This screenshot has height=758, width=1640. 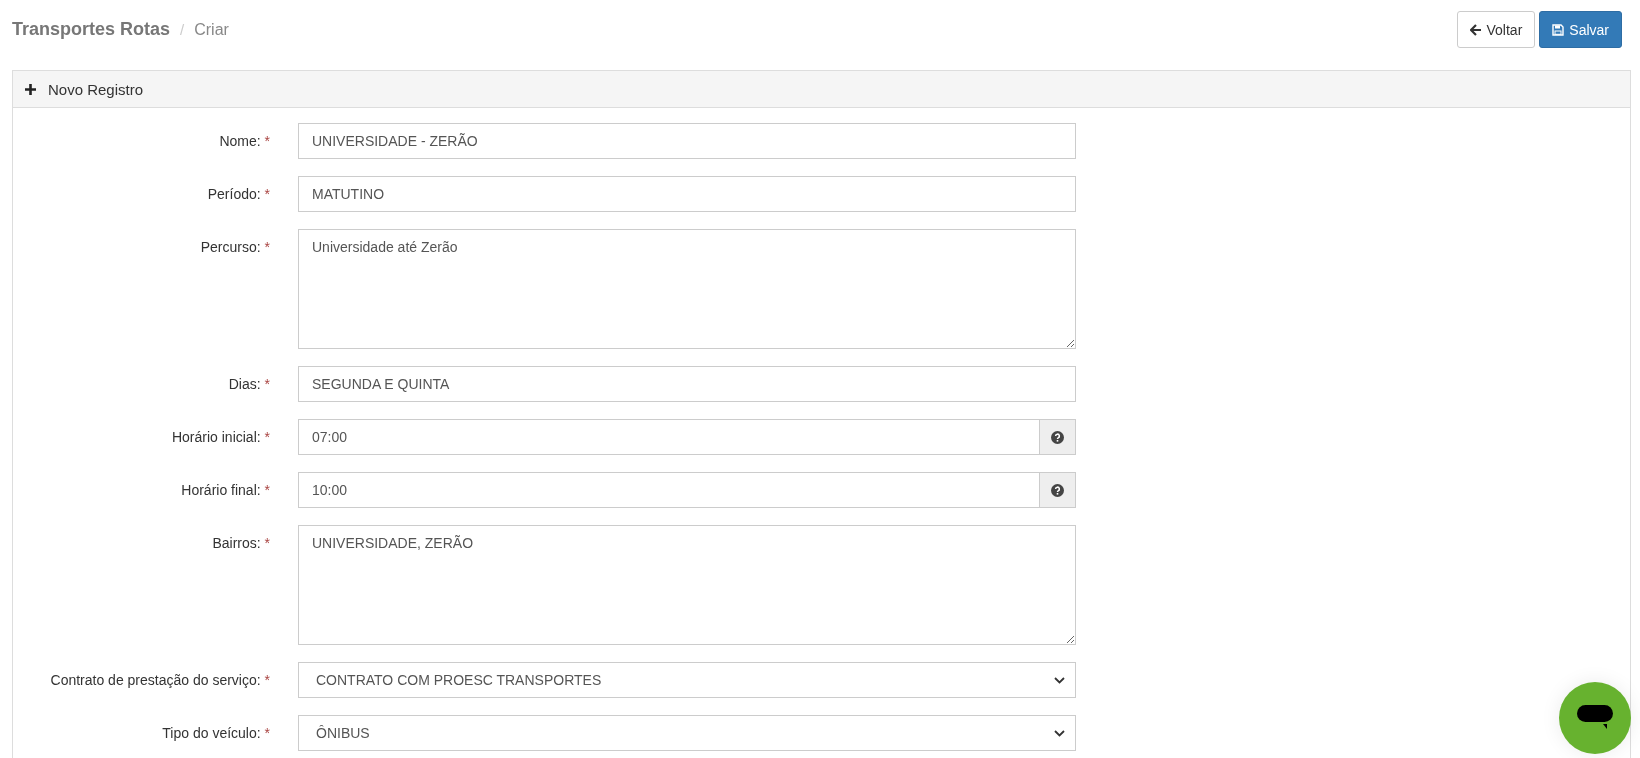 I want to click on field-label: Contrato de prestação do serviço: *, so click(x=159, y=679).